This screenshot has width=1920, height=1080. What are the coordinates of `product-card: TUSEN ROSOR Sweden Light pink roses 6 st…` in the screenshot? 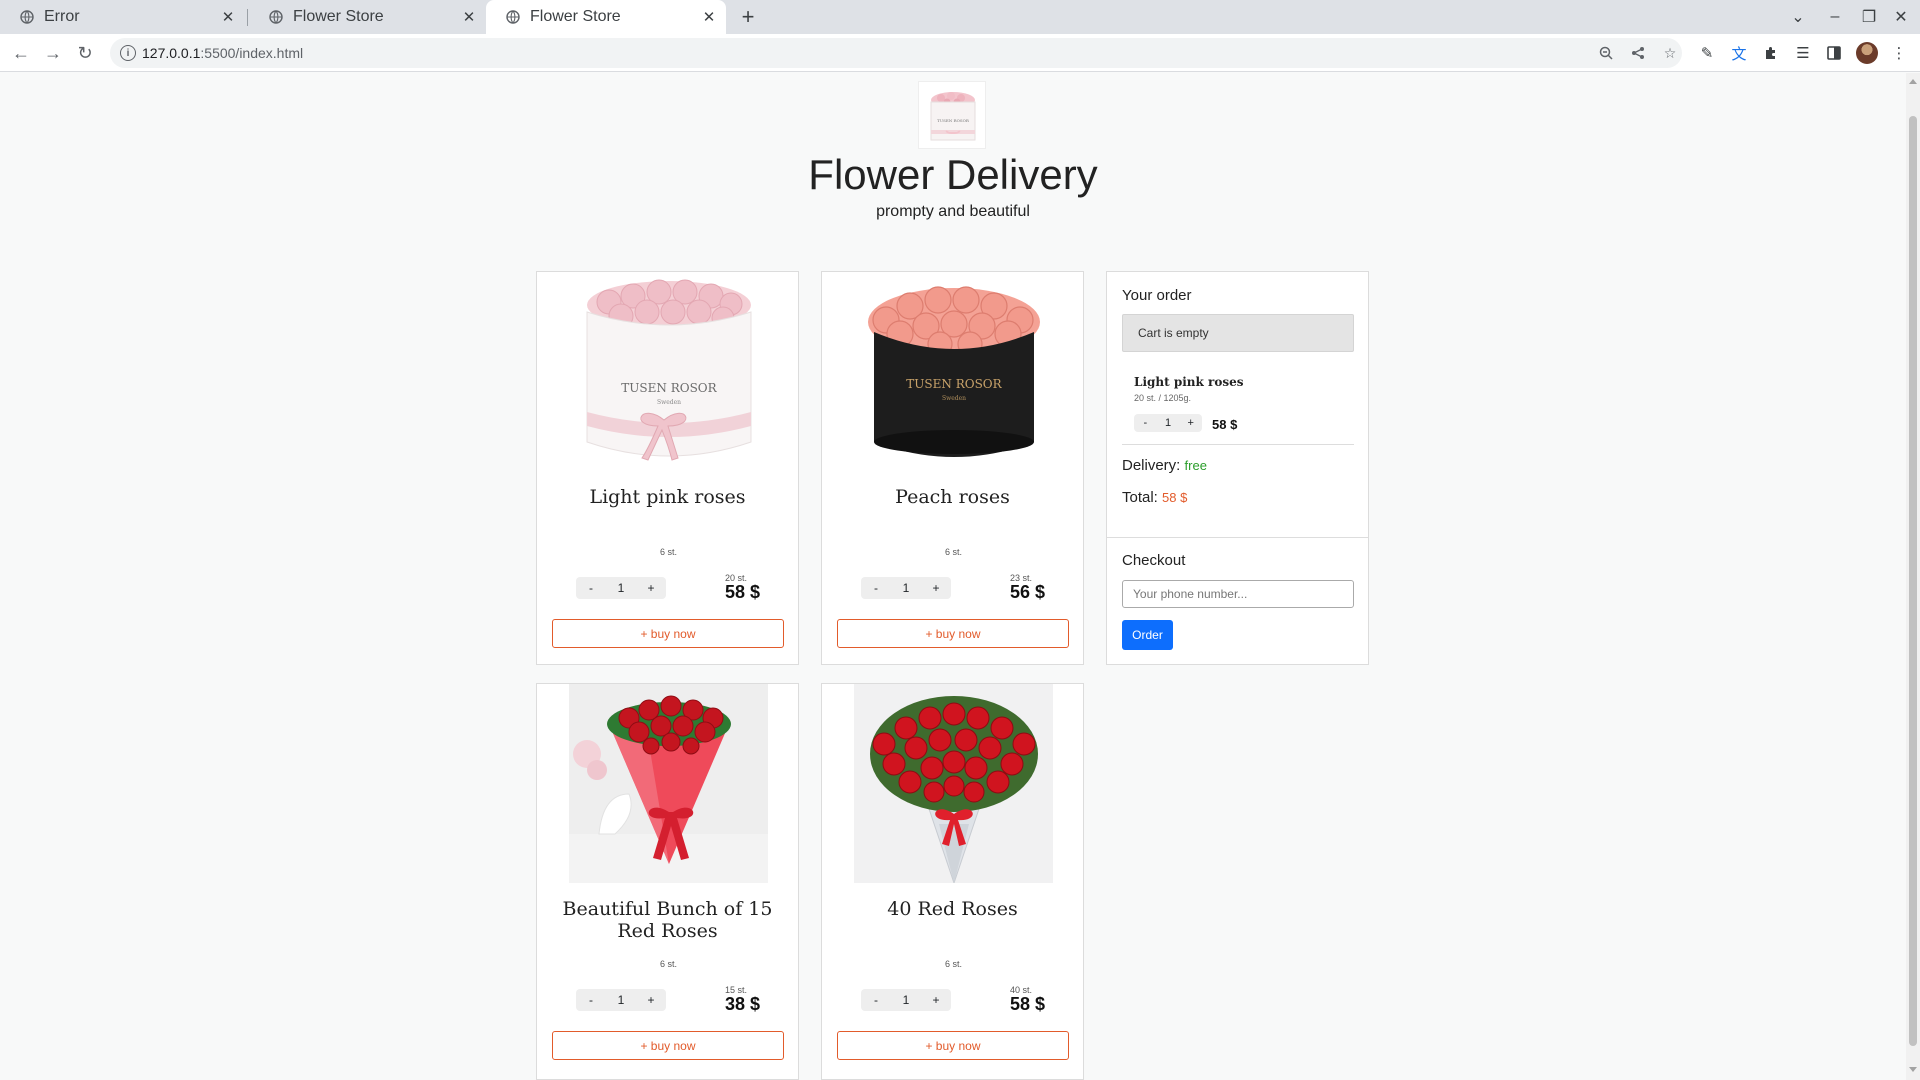 It's located at (667, 468).